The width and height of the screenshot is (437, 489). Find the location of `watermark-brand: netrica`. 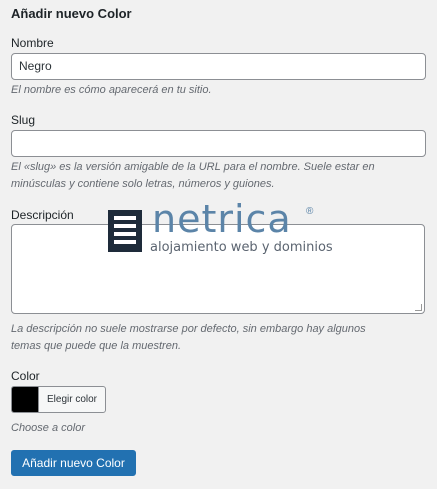

watermark-brand: netrica is located at coordinates (222, 219).